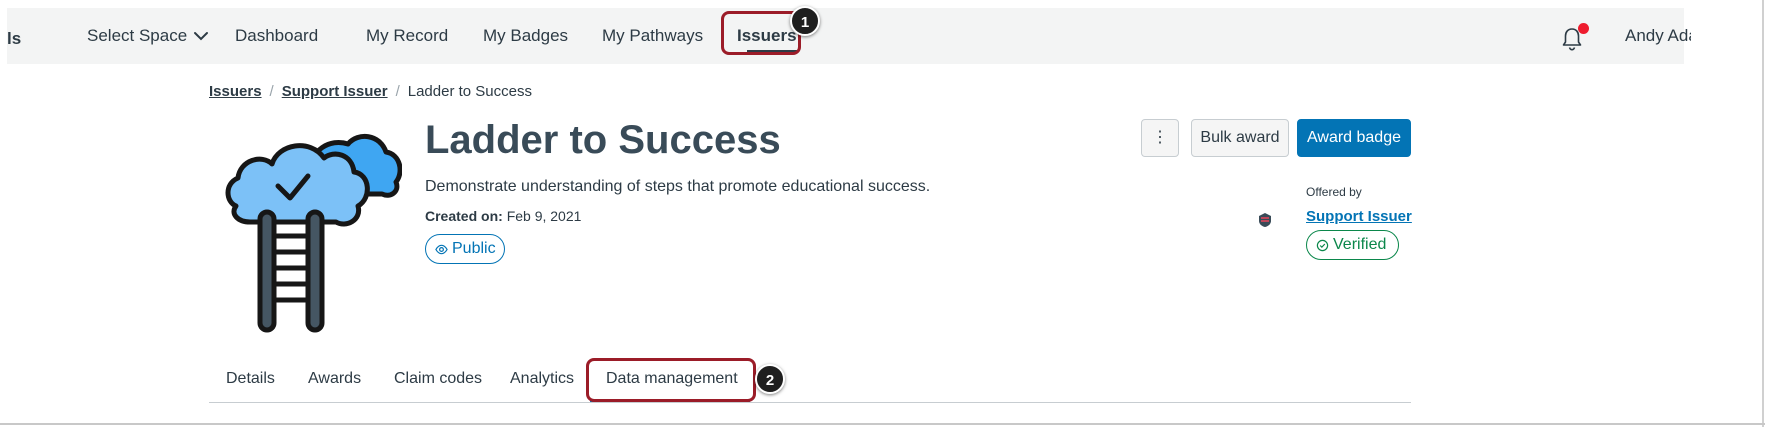 The image size is (1765, 427). What do you see at coordinates (235, 91) in the screenshot?
I see `breadcrumb-issuers: Issuers` at bounding box center [235, 91].